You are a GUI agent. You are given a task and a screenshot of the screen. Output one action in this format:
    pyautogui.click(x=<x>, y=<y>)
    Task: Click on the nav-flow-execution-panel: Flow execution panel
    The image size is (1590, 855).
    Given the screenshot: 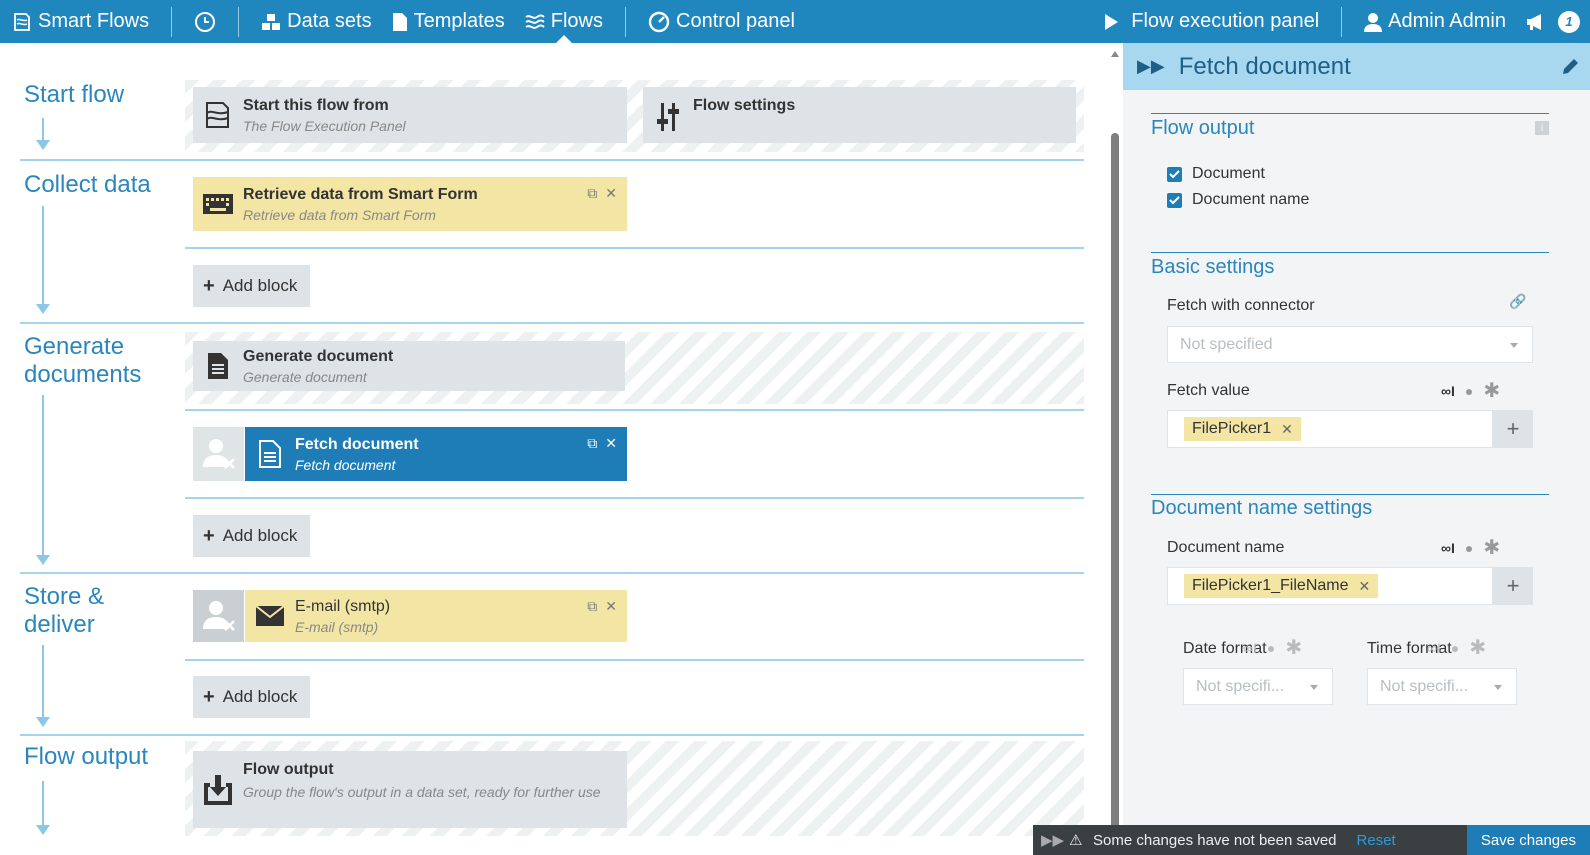 What is the action you would take?
    pyautogui.click(x=1211, y=21)
    